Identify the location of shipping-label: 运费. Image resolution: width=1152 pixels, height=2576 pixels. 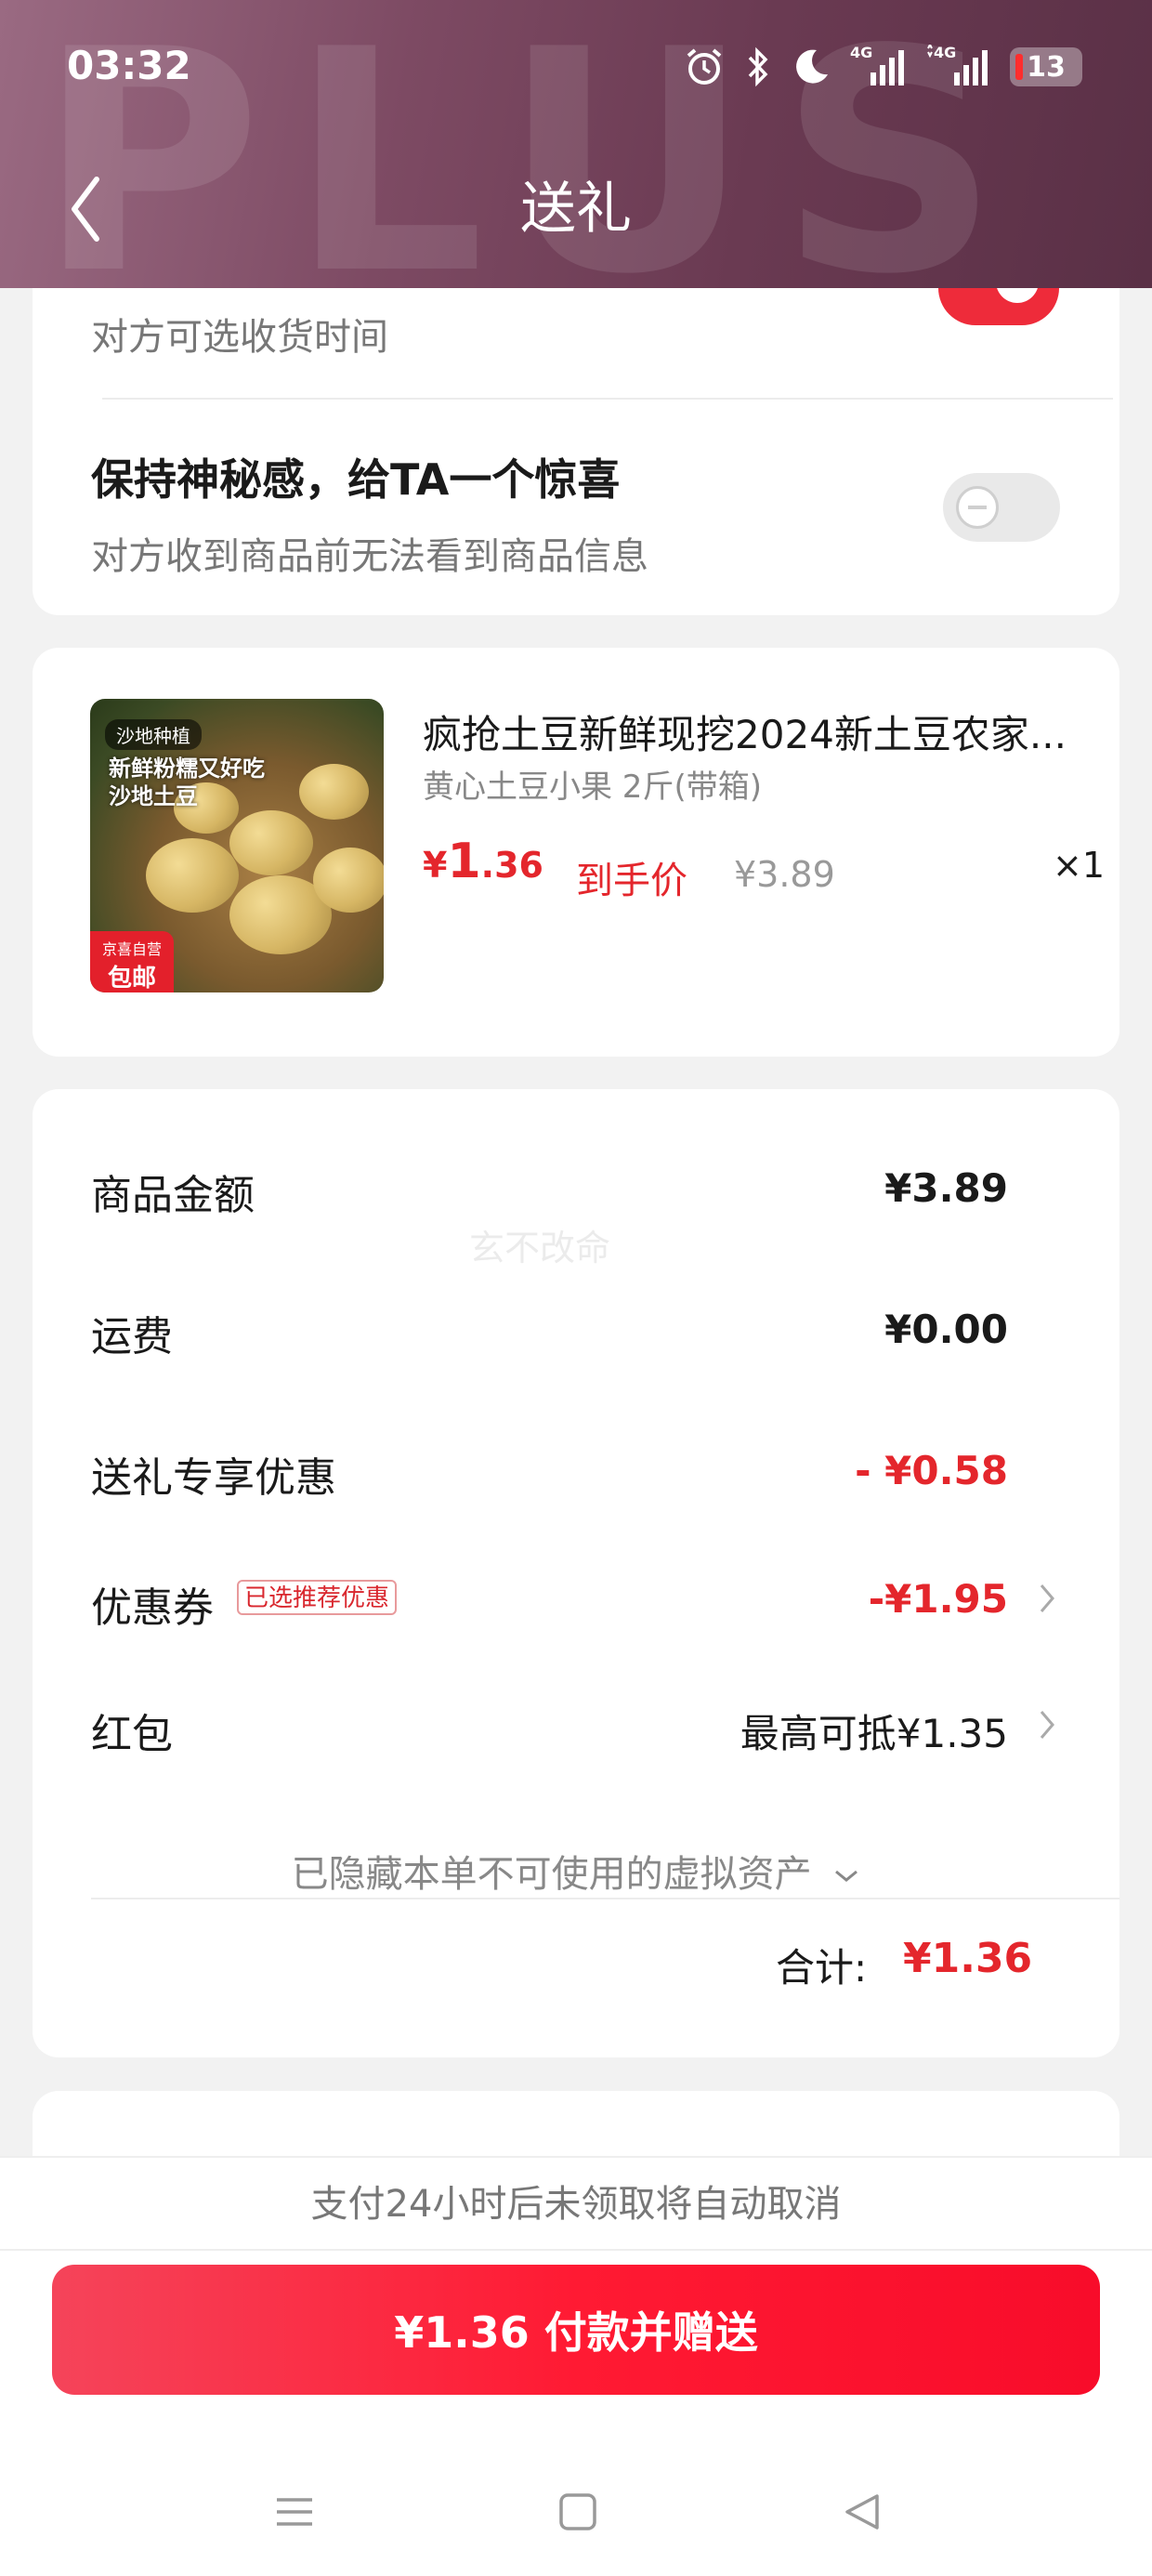
(132, 1336).